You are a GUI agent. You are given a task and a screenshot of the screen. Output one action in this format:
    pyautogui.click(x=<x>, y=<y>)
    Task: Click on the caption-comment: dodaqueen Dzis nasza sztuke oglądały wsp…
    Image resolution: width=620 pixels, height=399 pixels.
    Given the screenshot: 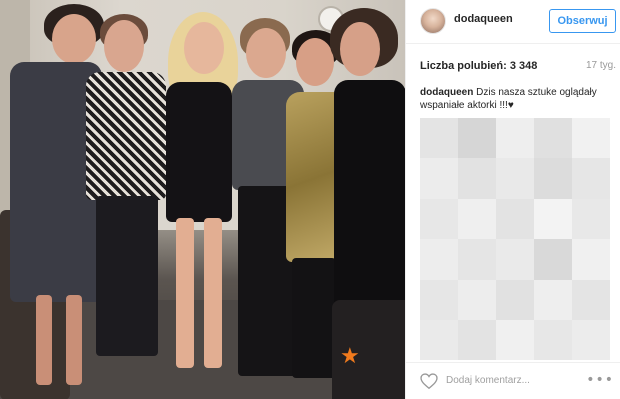 What is the action you would take?
    pyautogui.click(x=515, y=99)
    